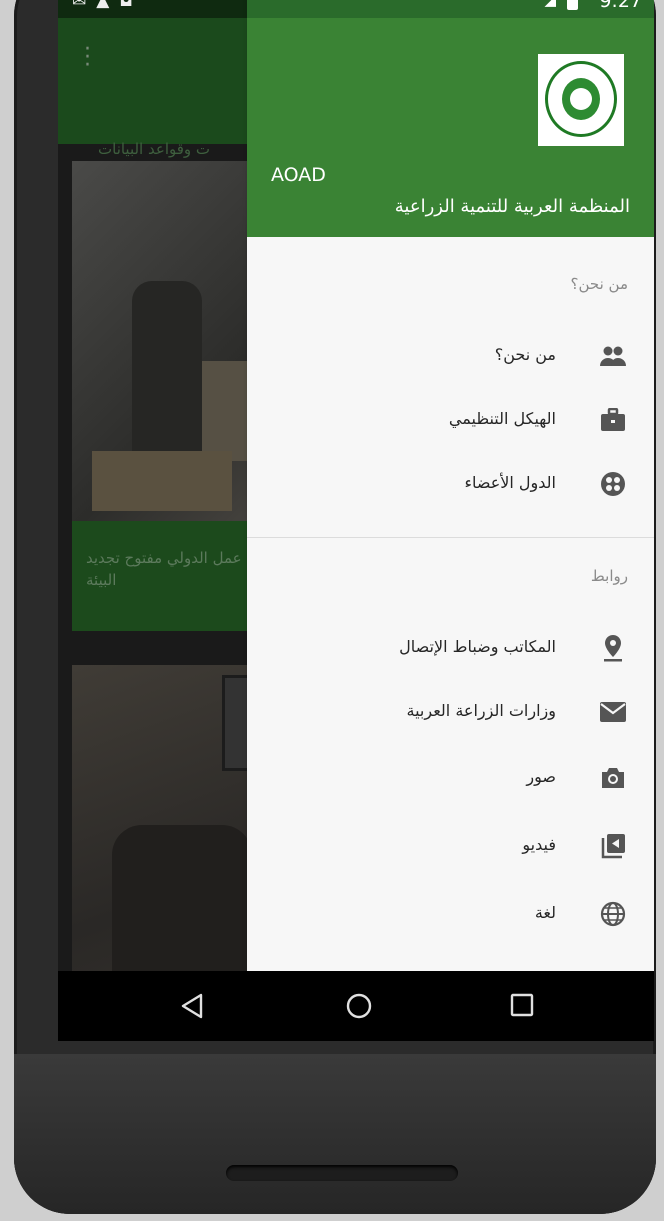 The image size is (664, 1221). I want to click on news-card-title: عمل الدولي مفتوح تجديد البيئة, so click(164, 569).